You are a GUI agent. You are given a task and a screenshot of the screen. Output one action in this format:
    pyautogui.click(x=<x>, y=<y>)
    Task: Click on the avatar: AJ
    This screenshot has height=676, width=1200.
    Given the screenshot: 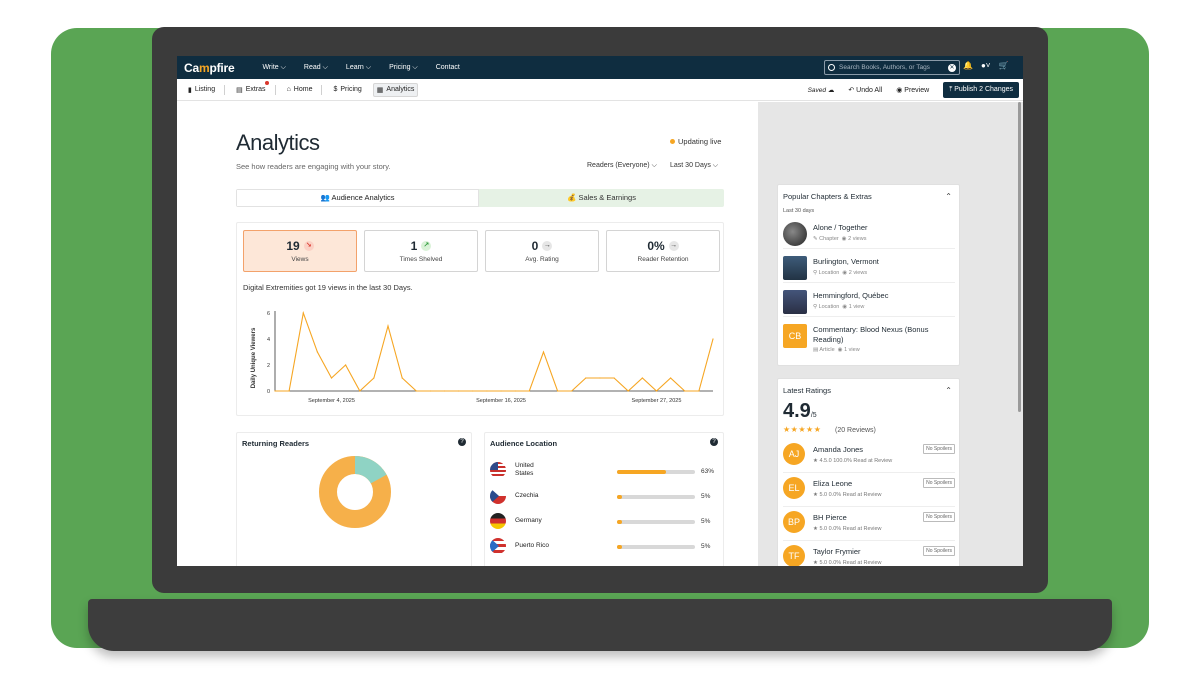 What is the action you would take?
    pyautogui.click(x=794, y=454)
    